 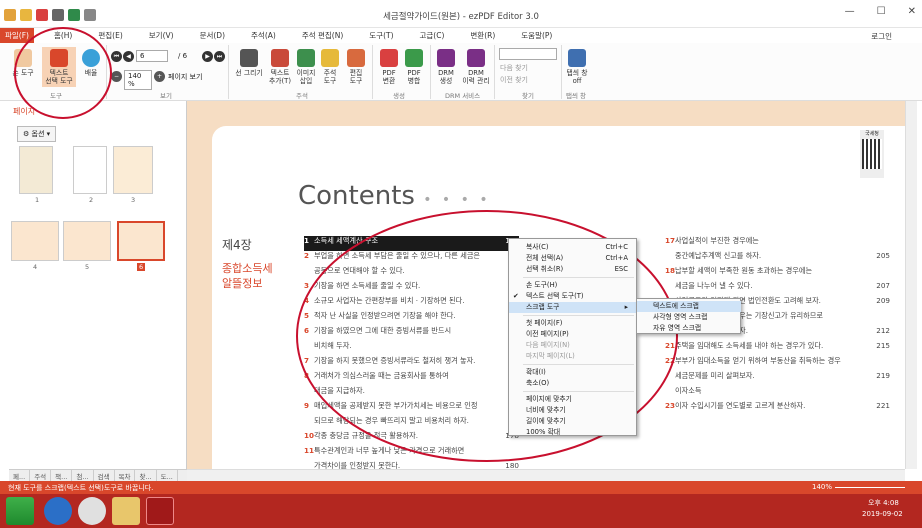 I want to click on context-menu-item: 첫 페이지(F), so click(x=573, y=323).